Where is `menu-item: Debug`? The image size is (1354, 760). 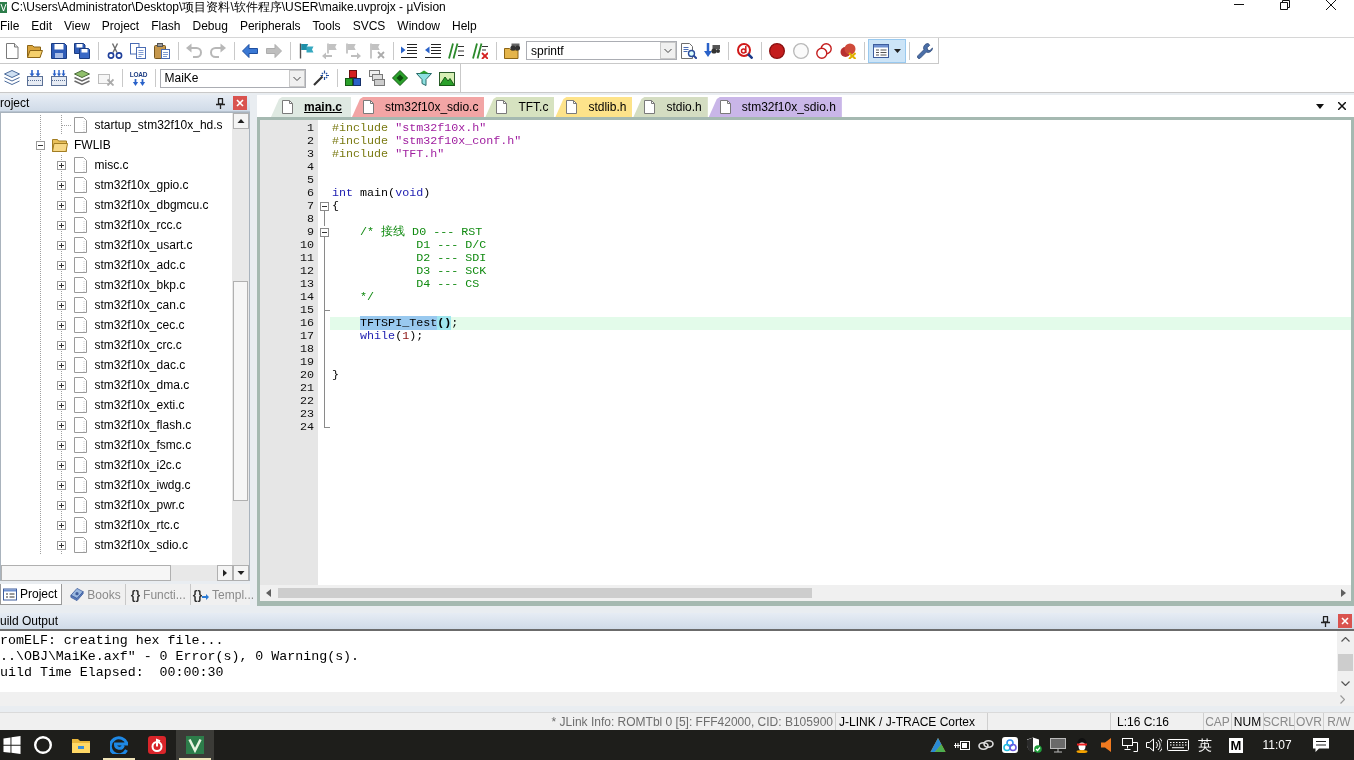
menu-item: Debug is located at coordinates (210, 25).